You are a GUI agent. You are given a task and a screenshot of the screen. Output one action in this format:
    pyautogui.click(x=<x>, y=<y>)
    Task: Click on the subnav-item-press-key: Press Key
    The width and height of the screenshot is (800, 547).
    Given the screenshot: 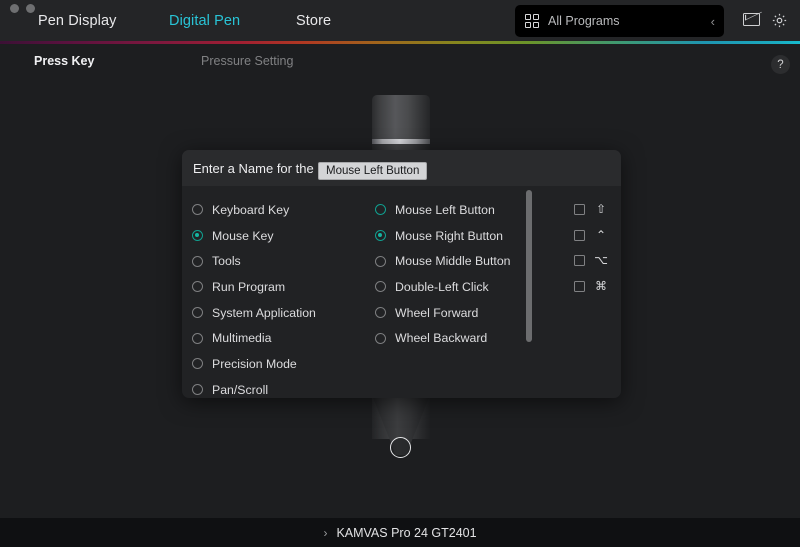 What is the action you would take?
    pyautogui.click(x=64, y=61)
    